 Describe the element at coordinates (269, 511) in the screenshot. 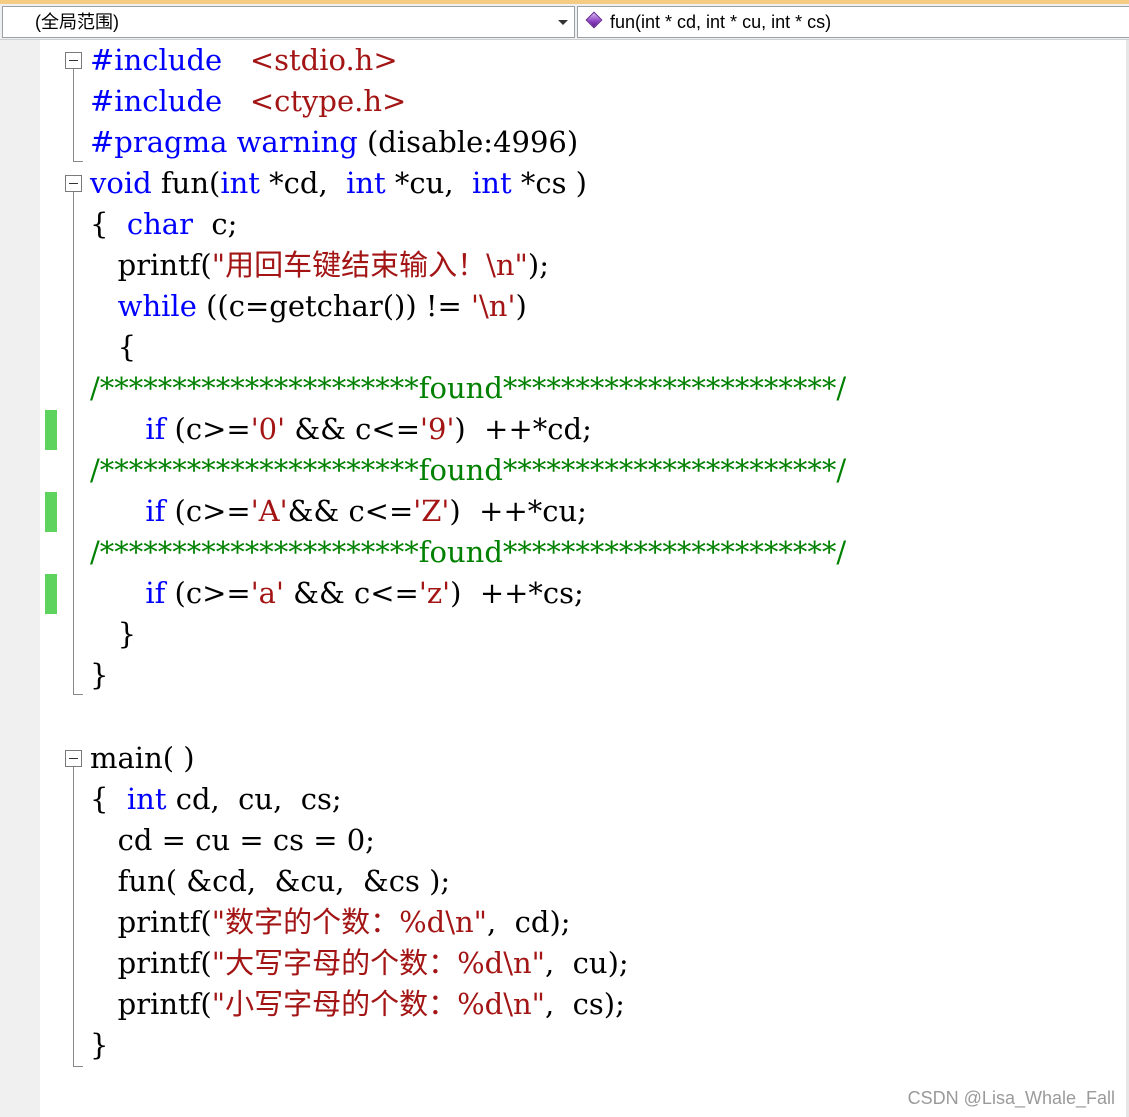

I see `char-literal: 'A'` at that location.